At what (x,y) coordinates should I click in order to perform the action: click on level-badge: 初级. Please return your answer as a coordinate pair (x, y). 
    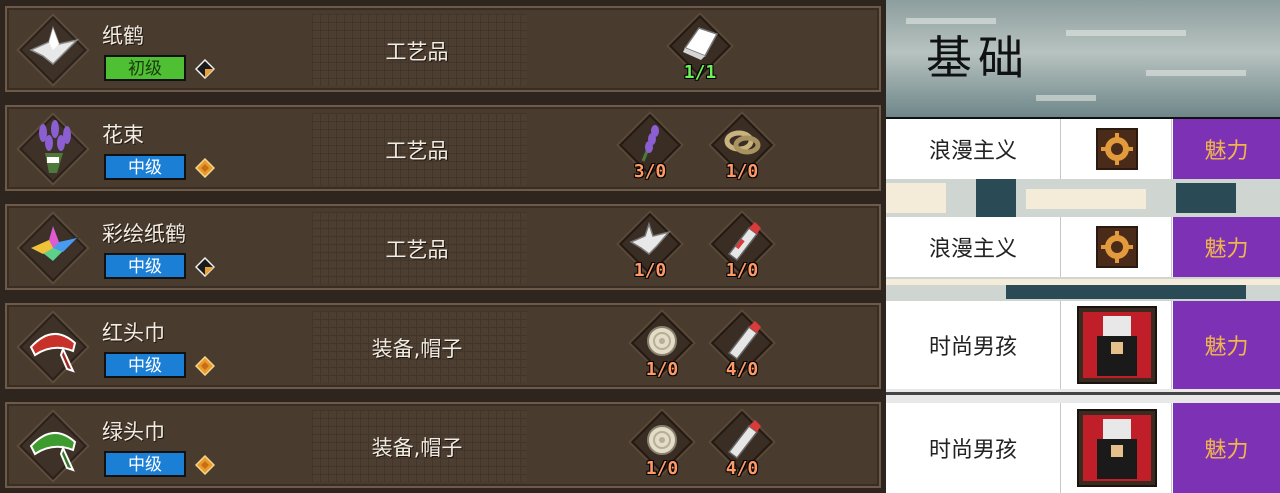
    Looking at the image, I should click on (145, 68).